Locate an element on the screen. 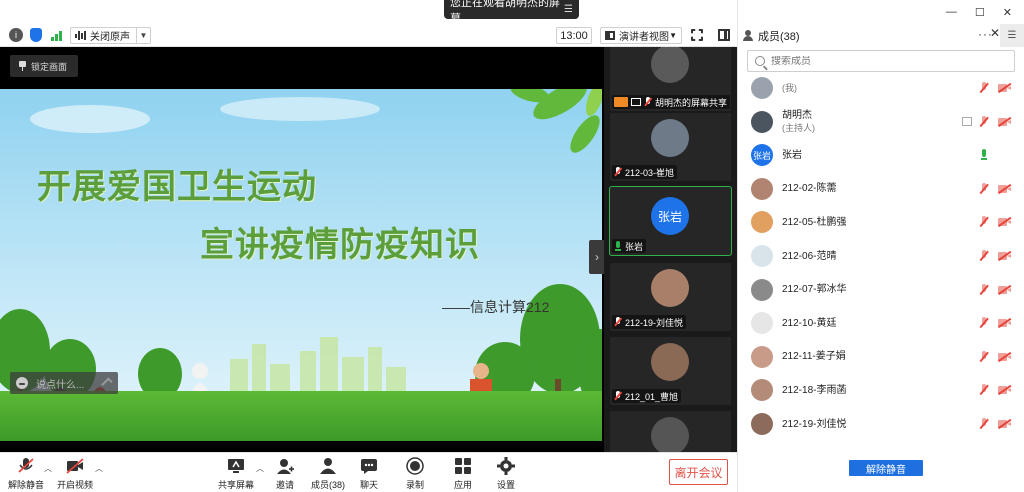 Image resolution: width=1024 pixels, height=492 pixels. chat-button: 聊天 is located at coordinates (369, 474).